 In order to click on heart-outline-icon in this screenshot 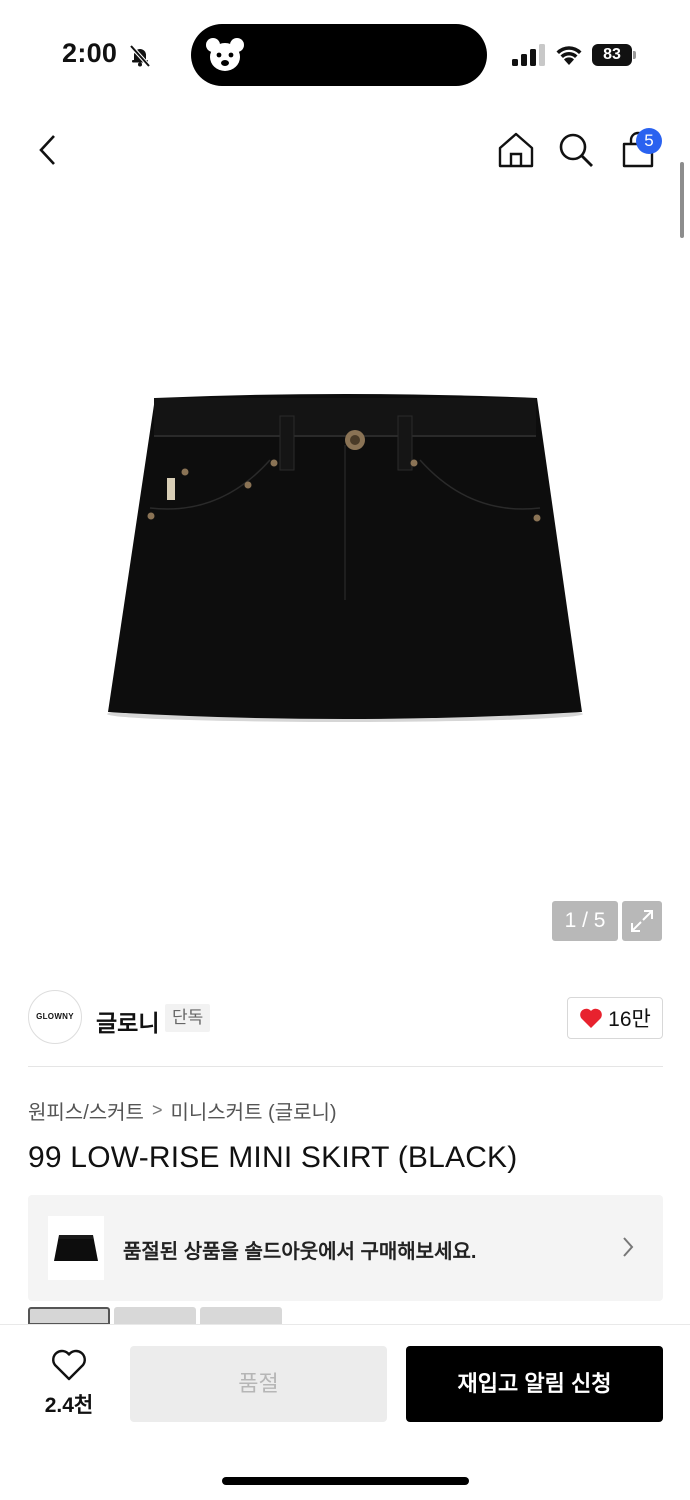, I will do `click(69, 1365)`.